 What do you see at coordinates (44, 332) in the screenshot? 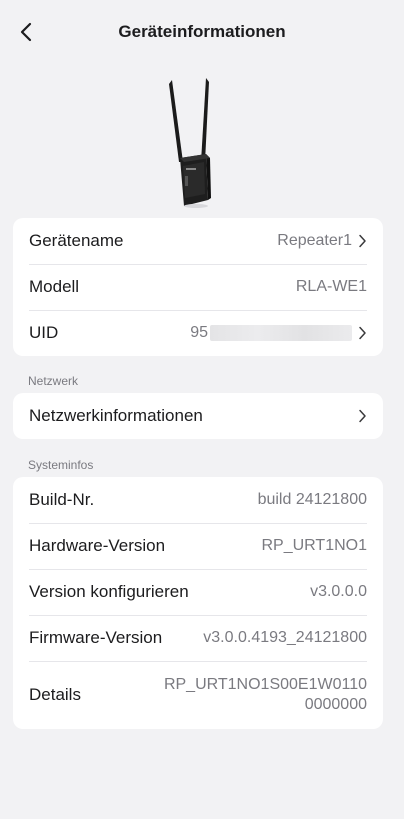
I see `uid-label: UID` at bounding box center [44, 332].